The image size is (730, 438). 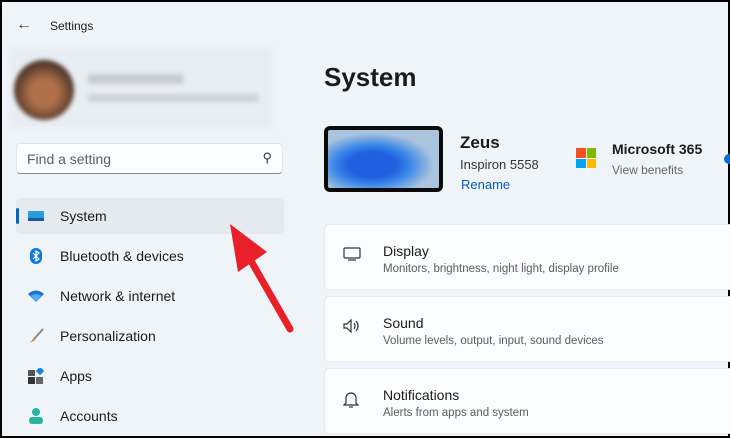 I want to click on sidebar-item-apps: Apps, so click(x=150, y=376).